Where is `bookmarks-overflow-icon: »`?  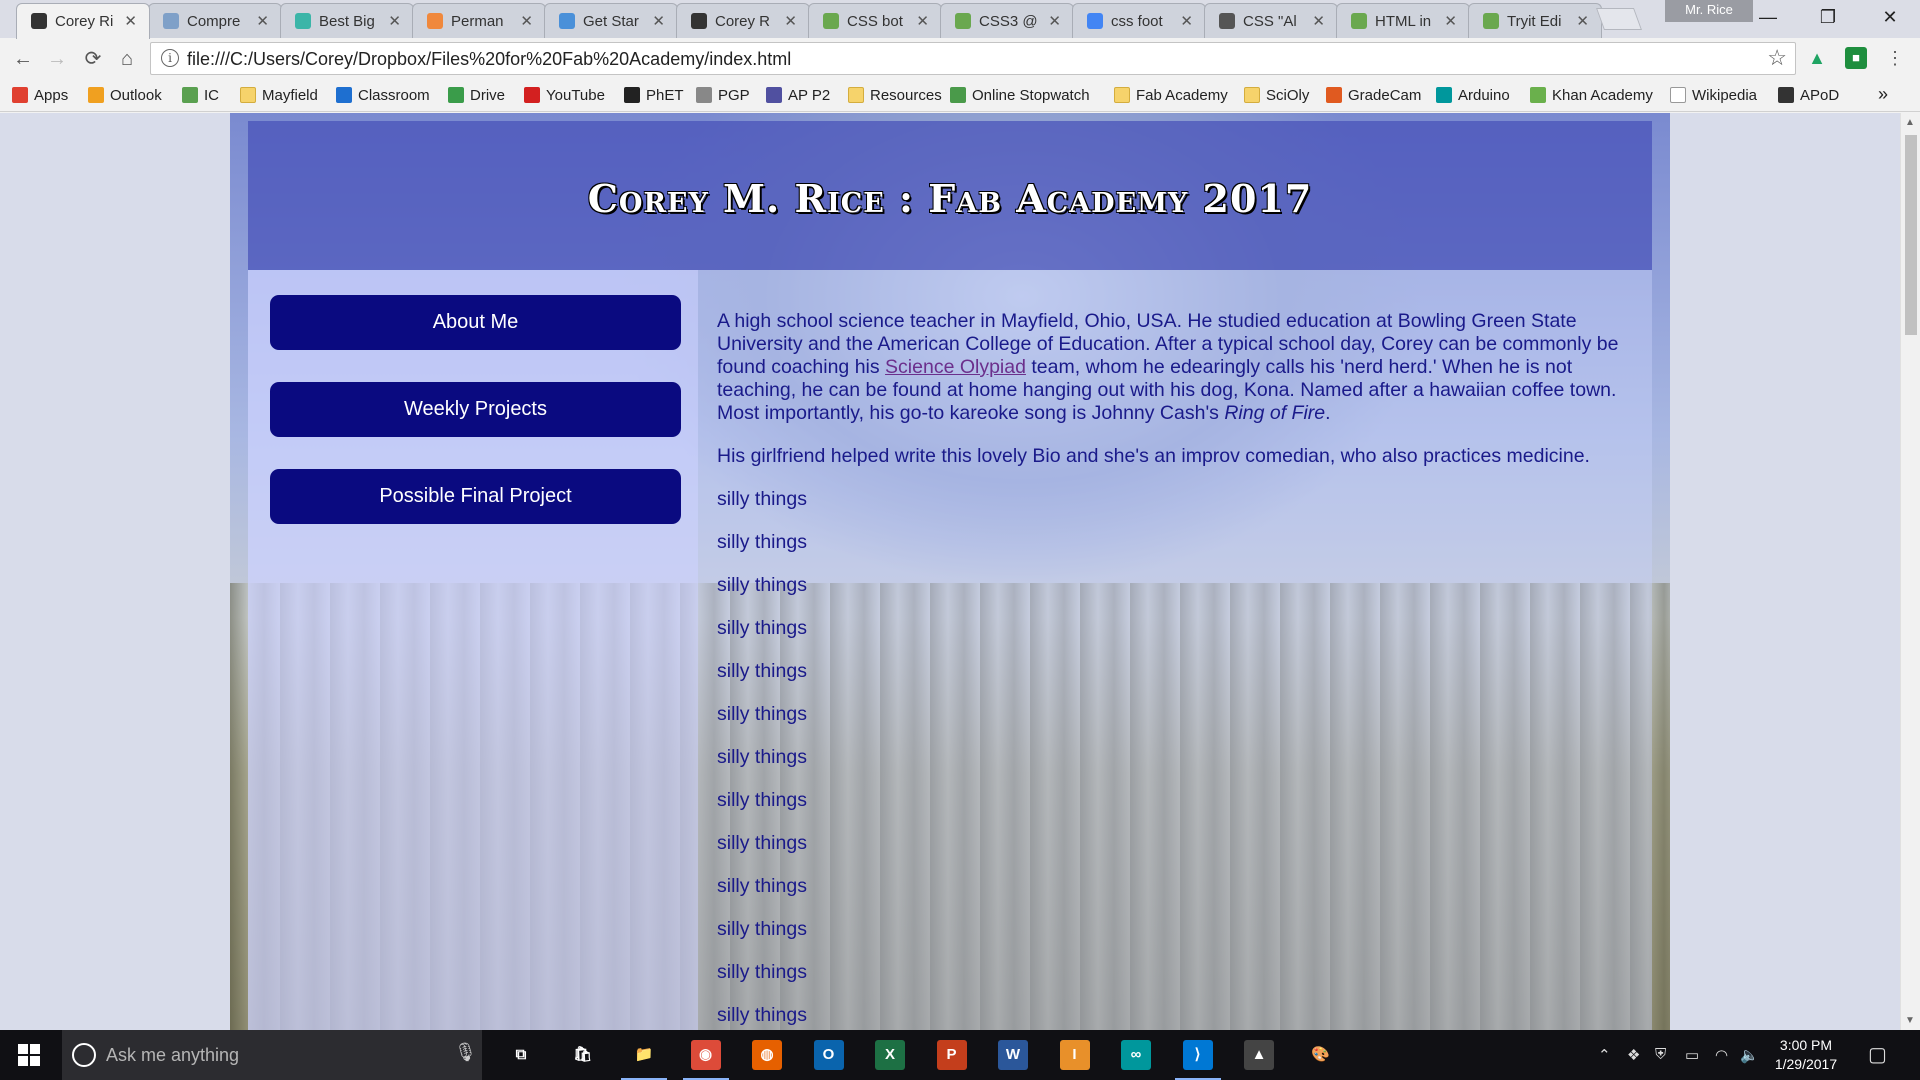
bookmarks-overflow-icon: » is located at coordinates (1883, 94).